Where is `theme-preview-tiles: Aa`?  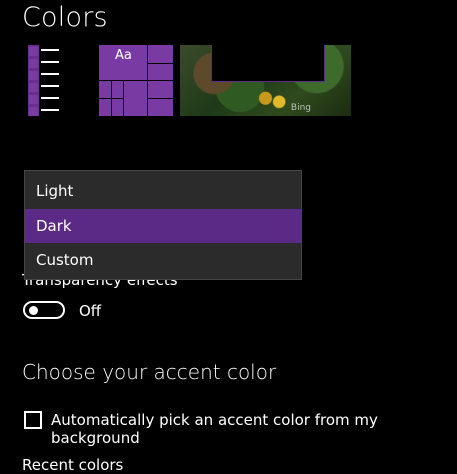 theme-preview-tiles: Aa is located at coordinates (136, 80).